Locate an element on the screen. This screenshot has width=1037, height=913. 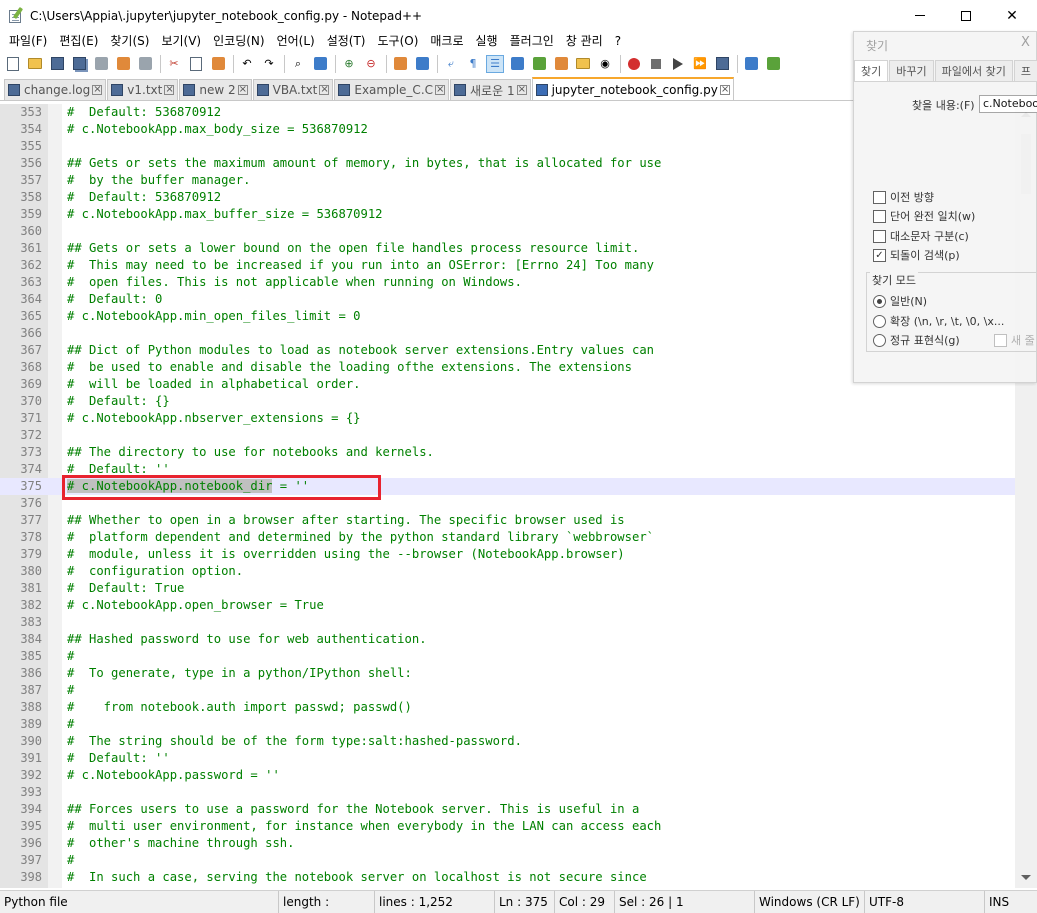
code-line: 391 # Default: '' is located at coordinates (507, 758).